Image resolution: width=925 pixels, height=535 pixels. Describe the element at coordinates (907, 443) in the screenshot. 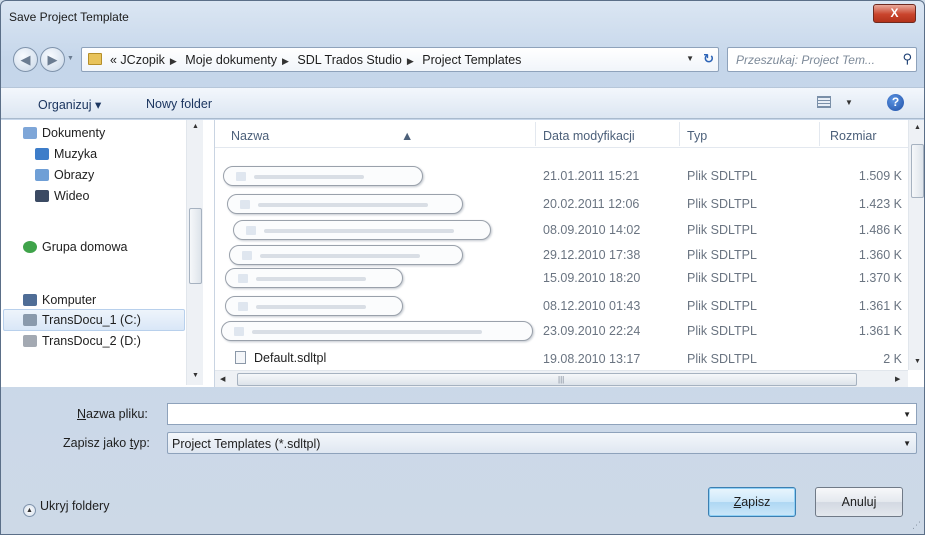

I see `savetype-dropdown-icon: ▼` at that location.